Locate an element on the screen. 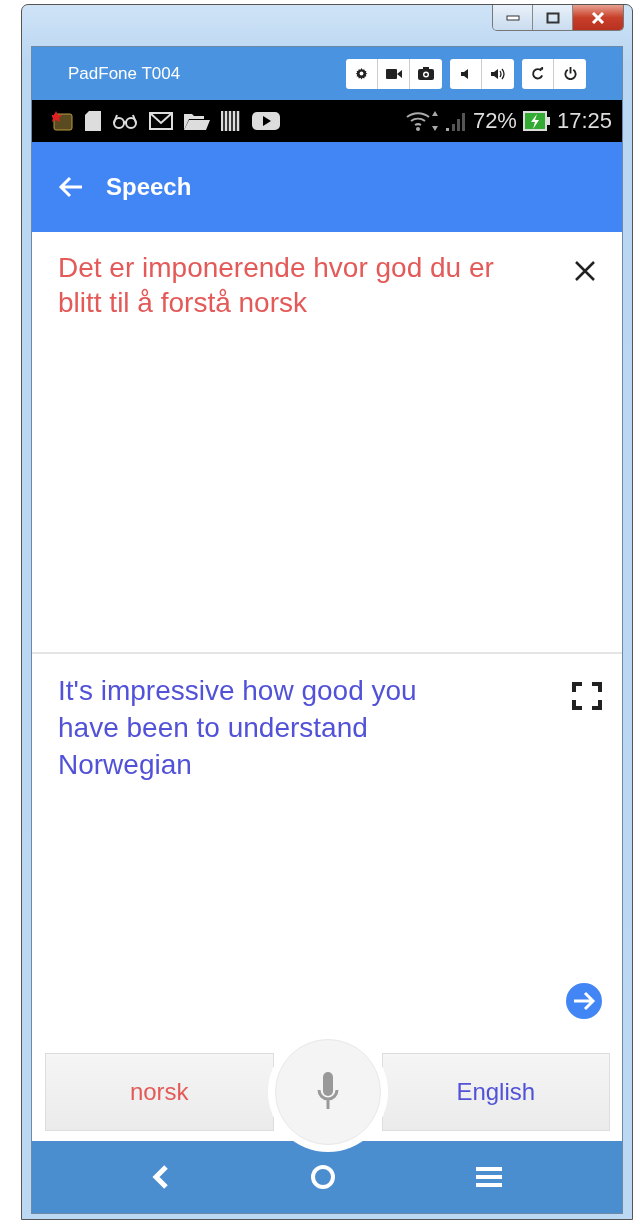 This screenshot has height=1224, width=641. close-button is located at coordinates (598, 17).